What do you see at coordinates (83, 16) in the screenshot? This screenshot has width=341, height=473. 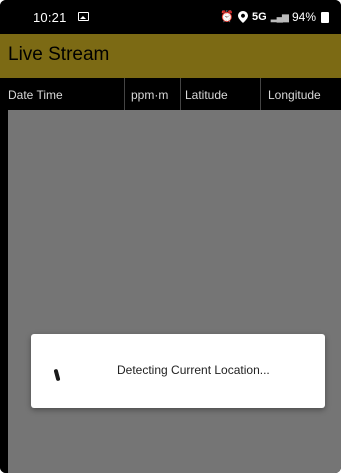 I see `gallery-icon` at bounding box center [83, 16].